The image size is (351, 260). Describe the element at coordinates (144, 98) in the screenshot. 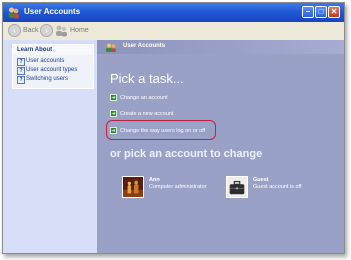

I see `task-label: Change an account` at that location.